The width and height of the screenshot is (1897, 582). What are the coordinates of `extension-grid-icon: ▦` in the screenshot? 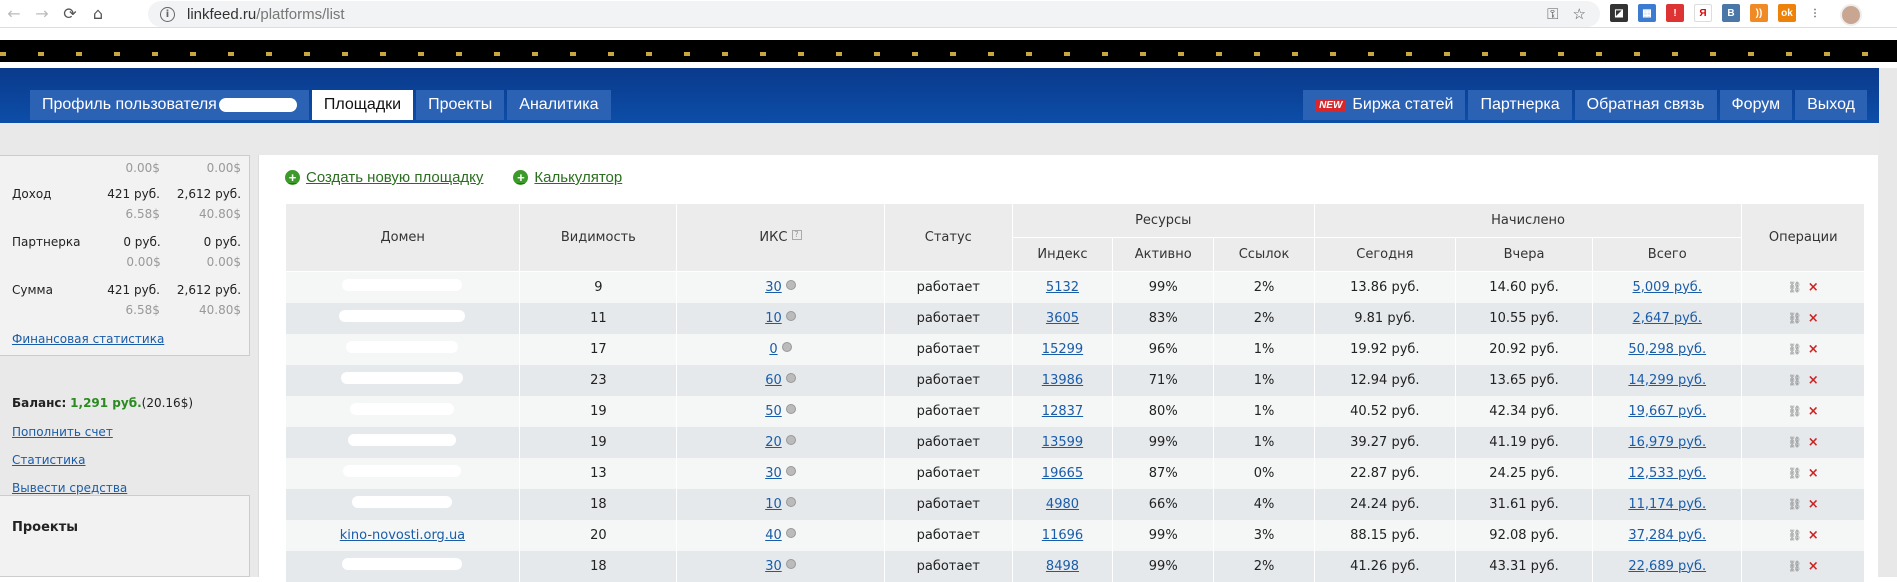 It's located at (1647, 13).